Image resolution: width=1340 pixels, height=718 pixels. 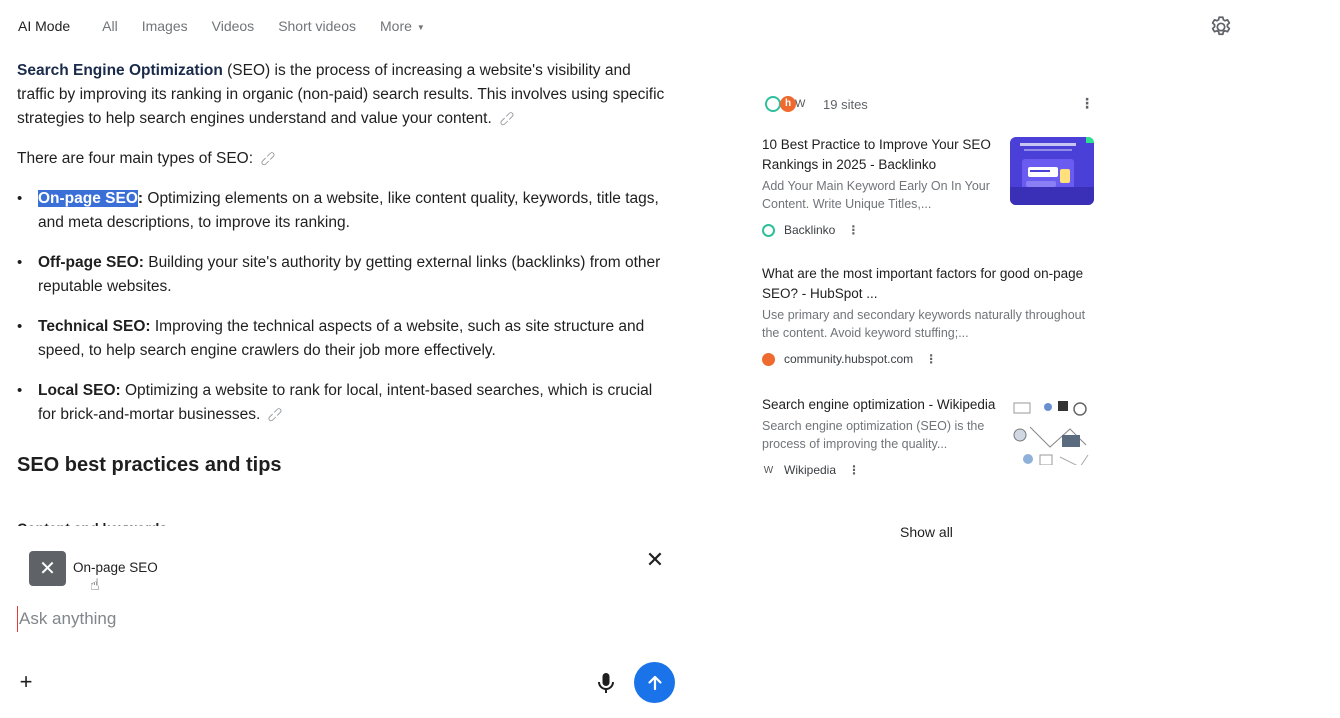 I want to click on list-item-term: Technical SEO:, so click(x=94, y=326).